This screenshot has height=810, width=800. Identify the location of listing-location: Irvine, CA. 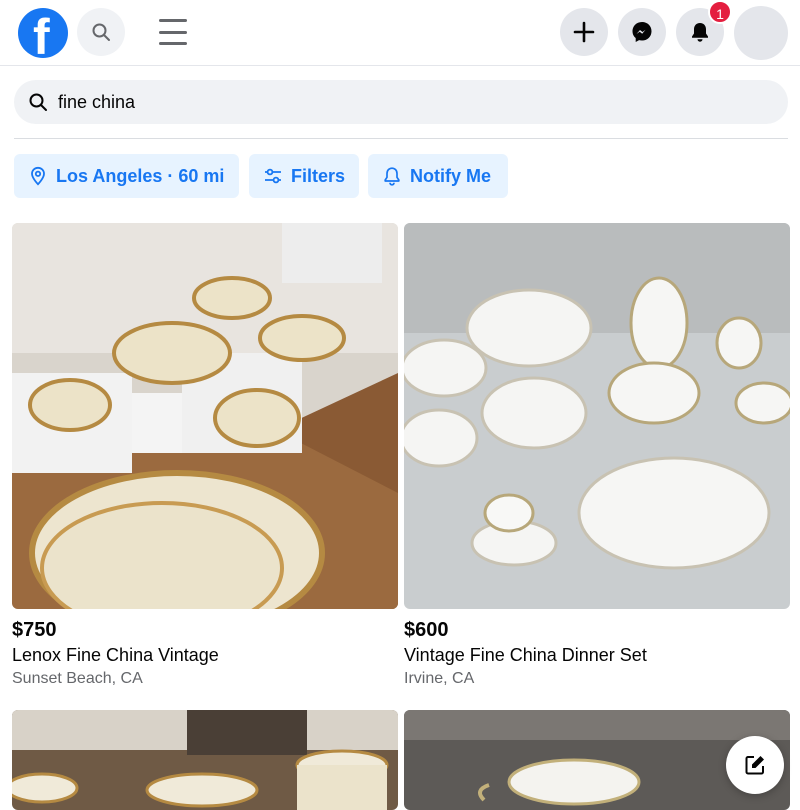
(439, 678).